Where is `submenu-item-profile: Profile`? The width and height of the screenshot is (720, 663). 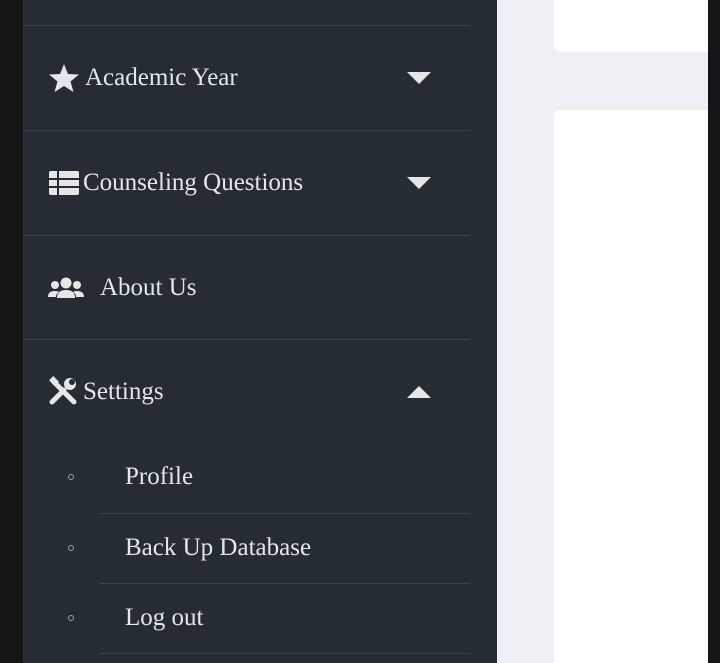
submenu-item-profile: Profile is located at coordinates (246, 477).